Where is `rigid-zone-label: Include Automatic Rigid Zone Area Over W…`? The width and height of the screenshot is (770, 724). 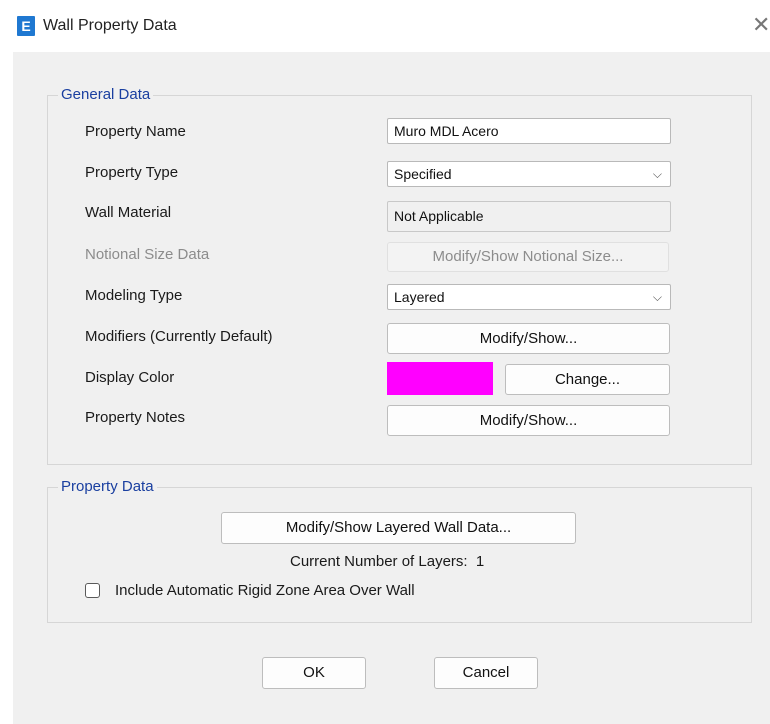 rigid-zone-label: Include Automatic Rigid Zone Area Over W… is located at coordinates (265, 590).